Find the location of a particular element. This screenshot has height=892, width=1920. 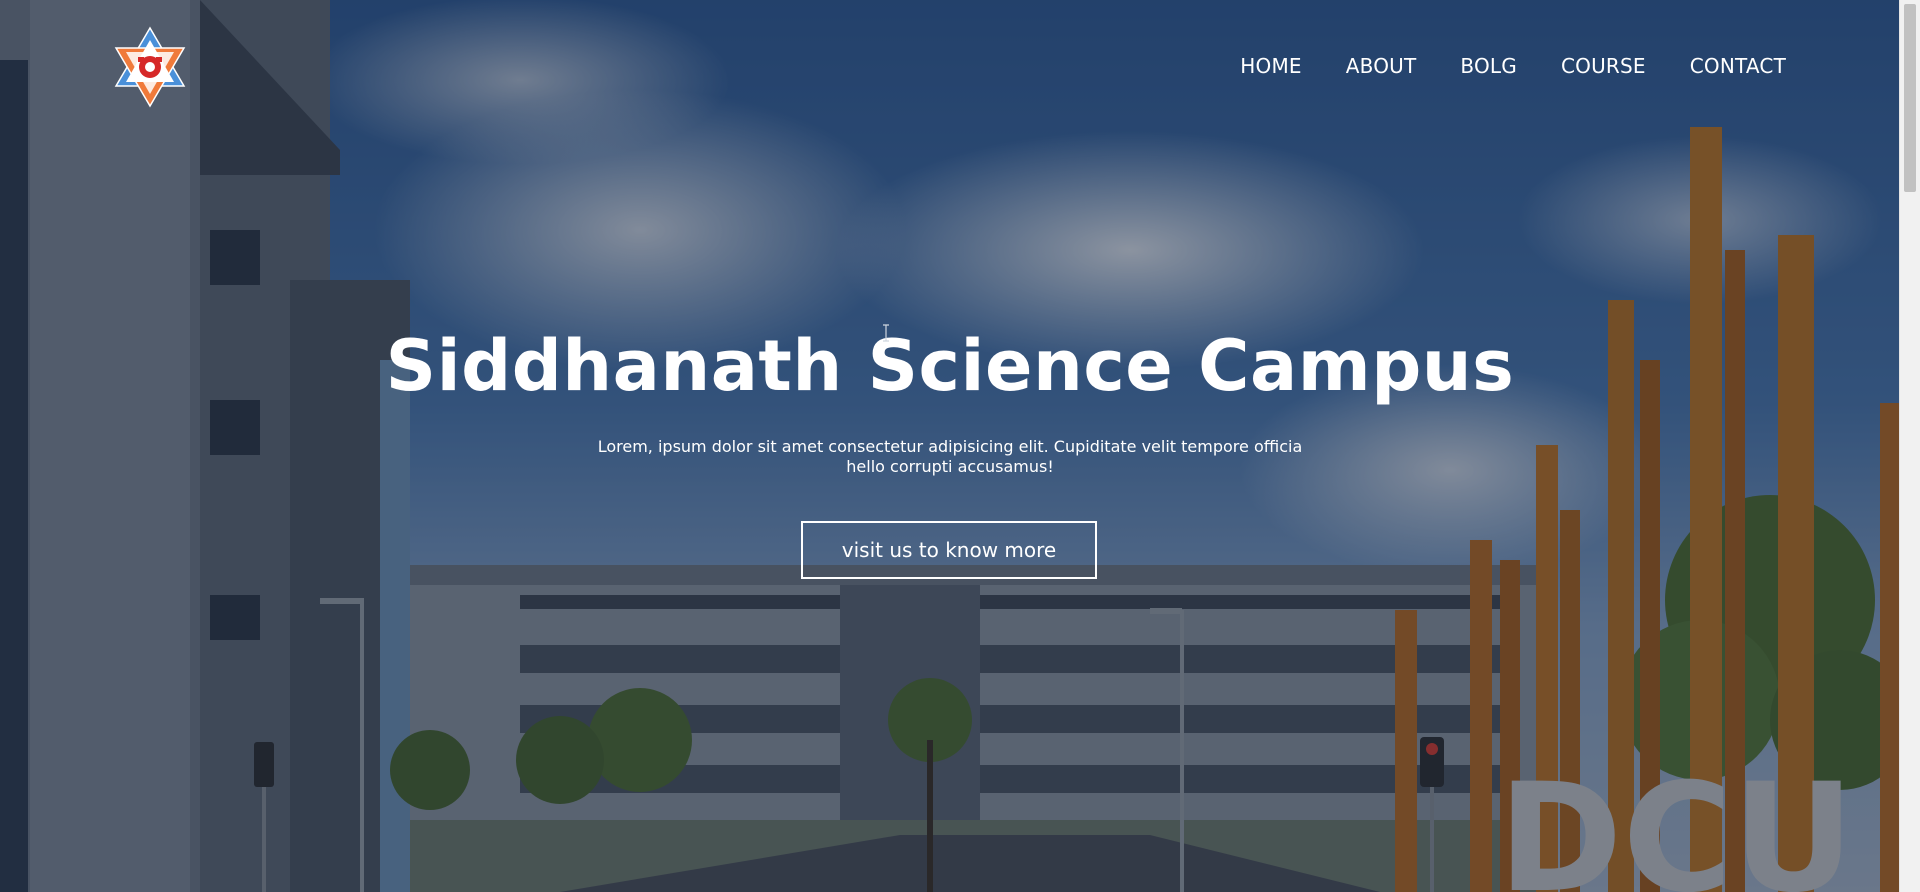

text-cursor-icon is located at coordinates (886, 333).